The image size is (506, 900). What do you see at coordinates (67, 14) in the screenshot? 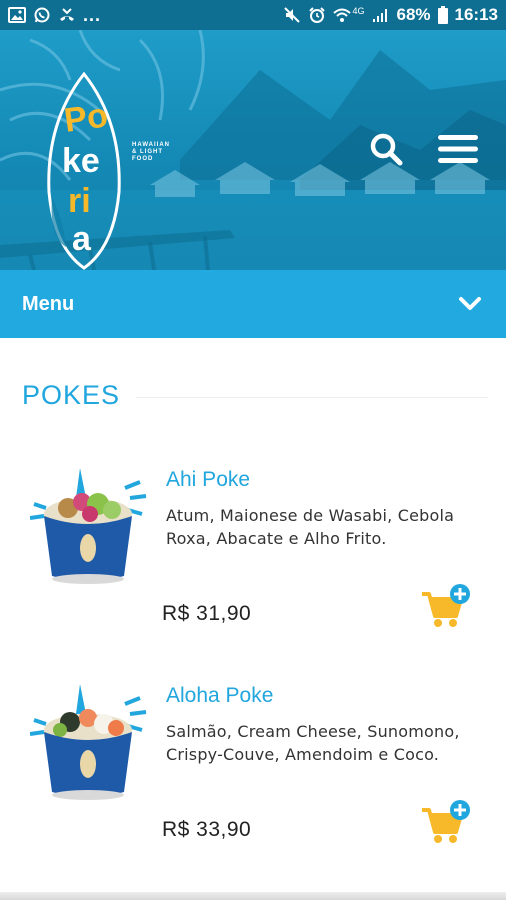
I see `missed-call-icon` at bounding box center [67, 14].